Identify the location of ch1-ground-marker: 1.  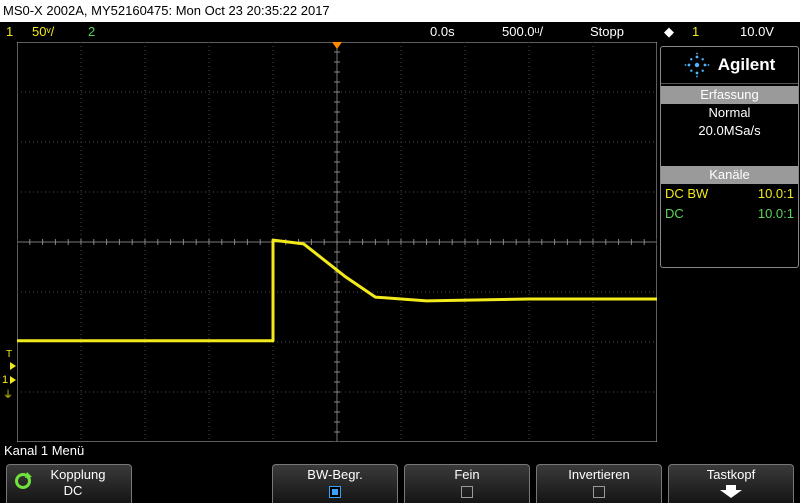
(5, 380).